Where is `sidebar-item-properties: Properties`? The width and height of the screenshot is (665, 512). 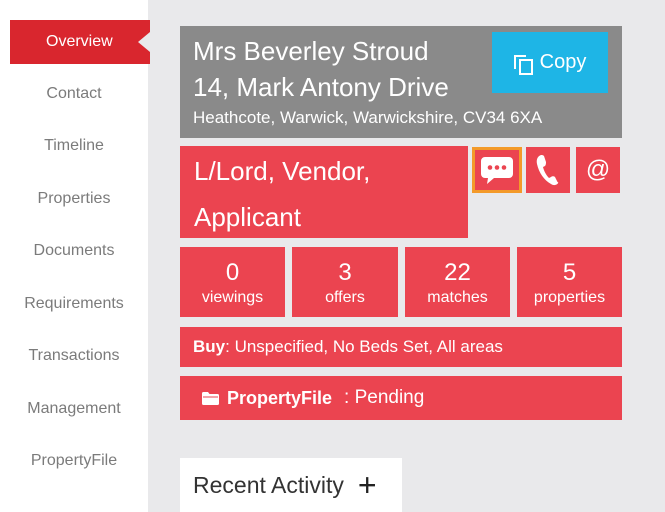 sidebar-item-properties: Properties is located at coordinates (74, 199).